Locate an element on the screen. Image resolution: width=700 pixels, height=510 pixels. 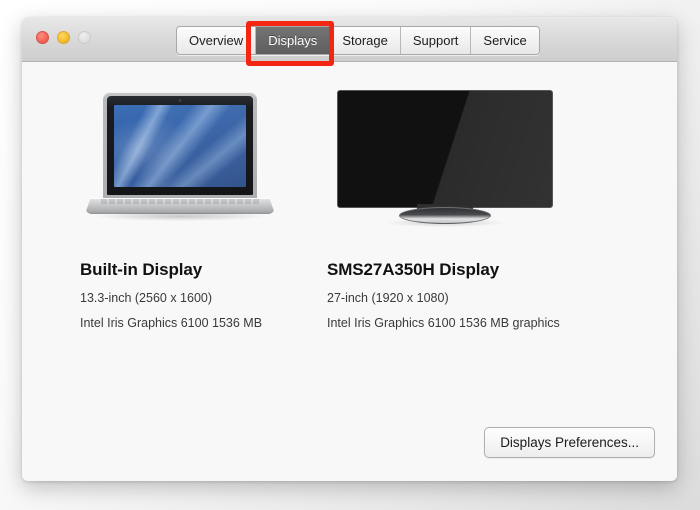
tab-support-label: Support is located at coordinates (435, 40).